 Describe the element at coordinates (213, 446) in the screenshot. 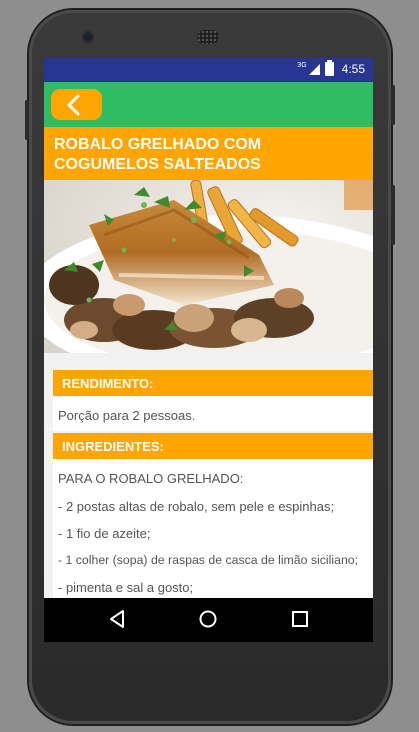

I see `ingredients-header: INGREDIENTES:` at that location.